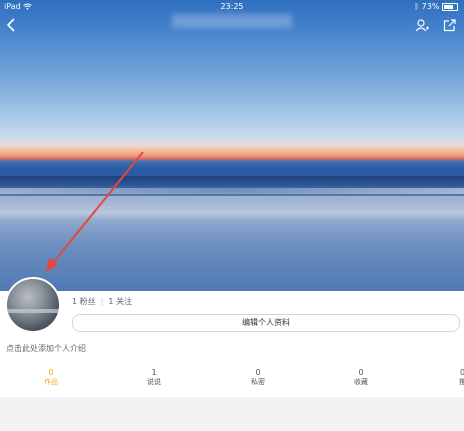 The width and height of the screenshot is (464, 431). What do you see at coordinates (232, 206) in the screenshot?
I see `shoreline` at bounding box center [232, 206].